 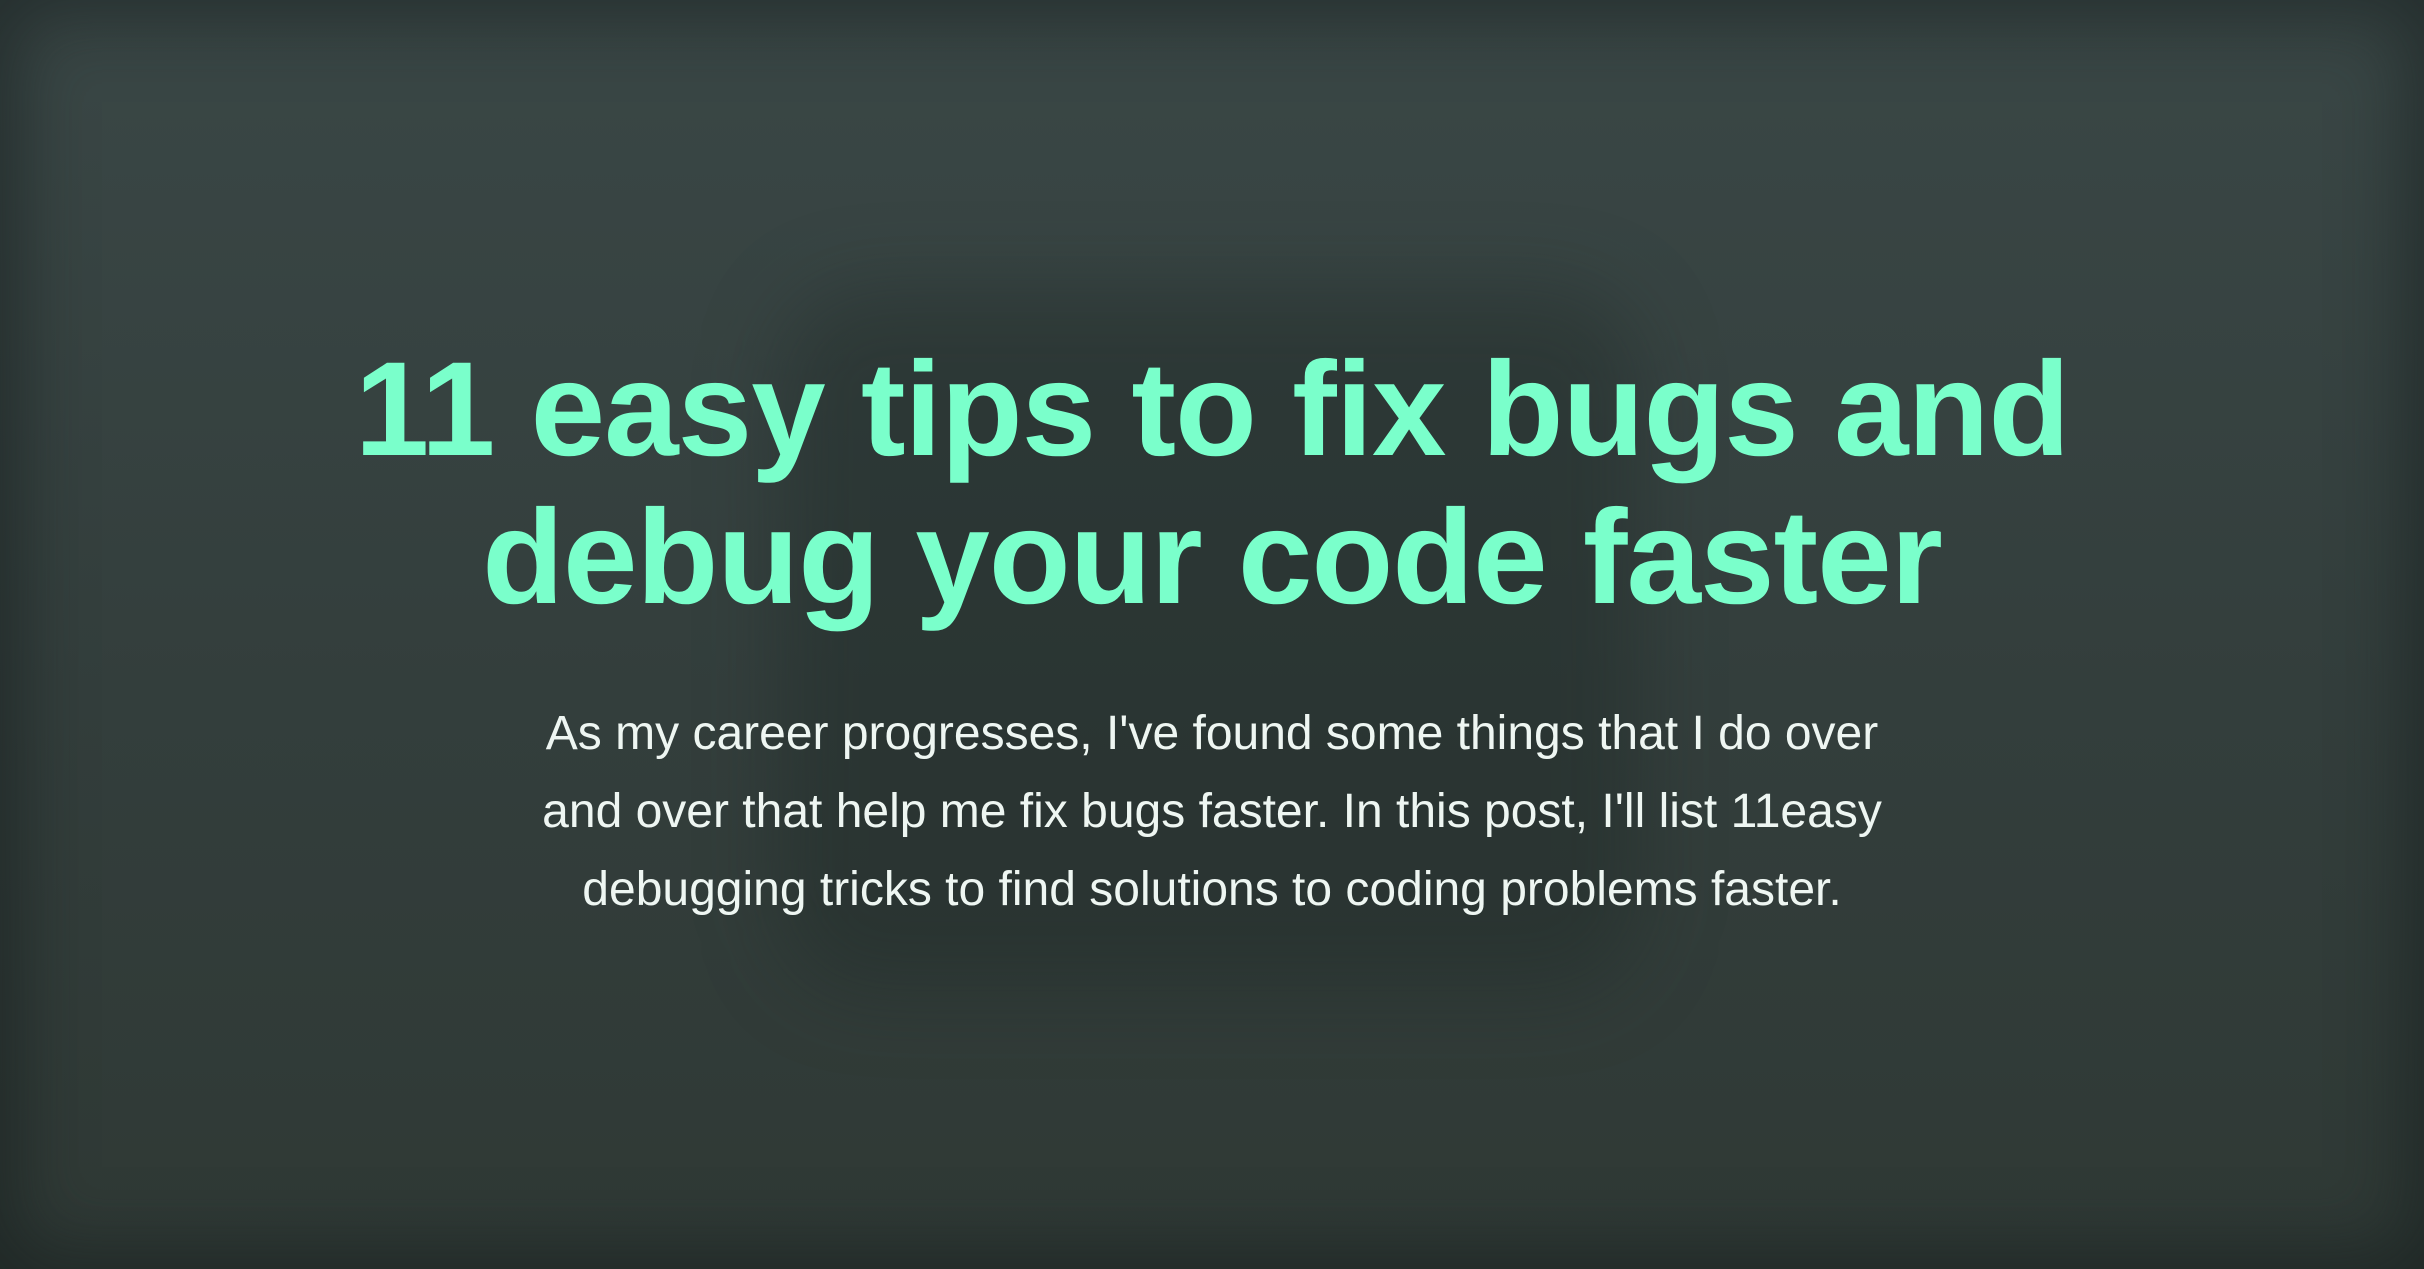 What do you see at coordinates (1212, 409) in the screenshot?
I see `title-line-1: 11 easy tips to fix bugs and` at bounding box center [1212, 409].